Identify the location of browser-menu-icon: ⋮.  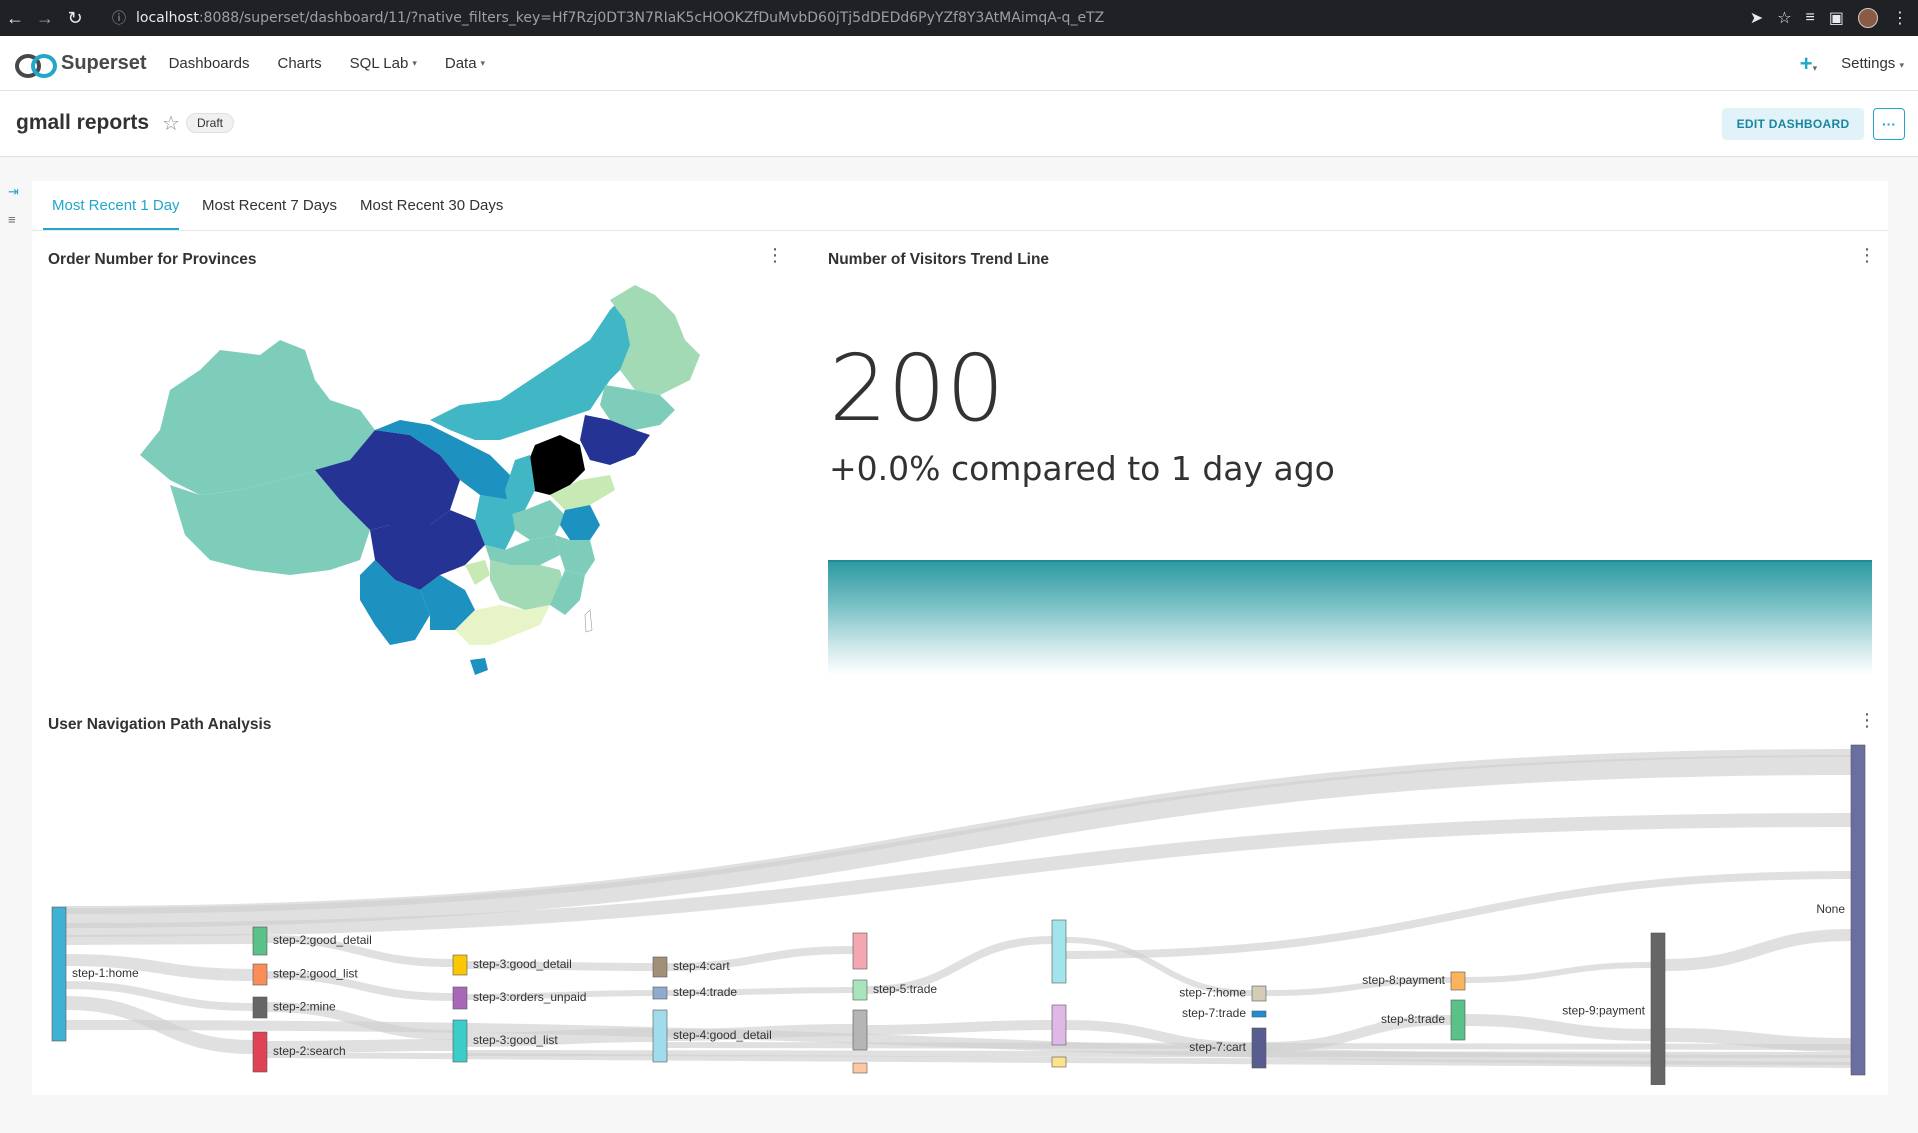
(1900, 18).